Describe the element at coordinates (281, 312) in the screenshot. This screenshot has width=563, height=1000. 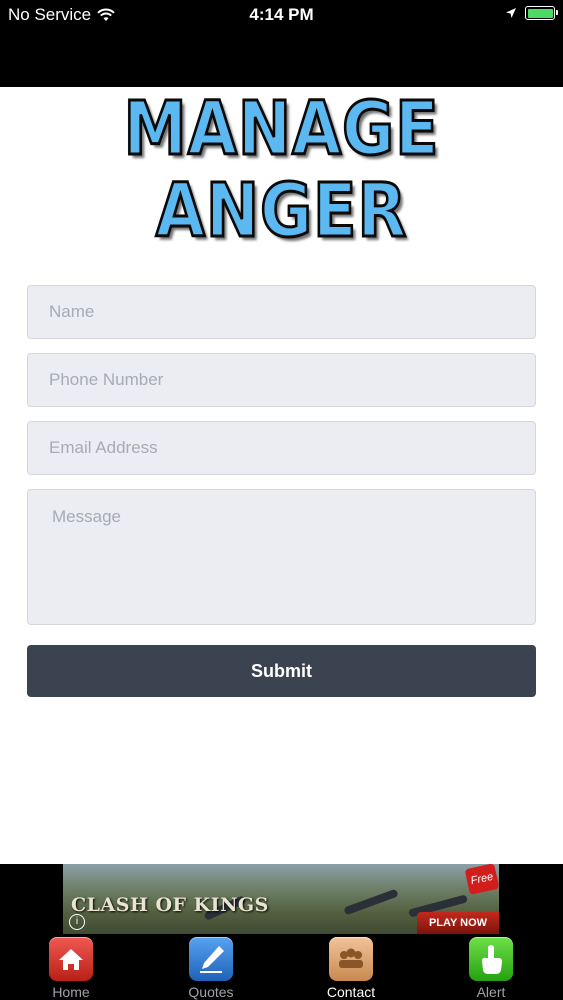
I see `name-input: Name` at that location.